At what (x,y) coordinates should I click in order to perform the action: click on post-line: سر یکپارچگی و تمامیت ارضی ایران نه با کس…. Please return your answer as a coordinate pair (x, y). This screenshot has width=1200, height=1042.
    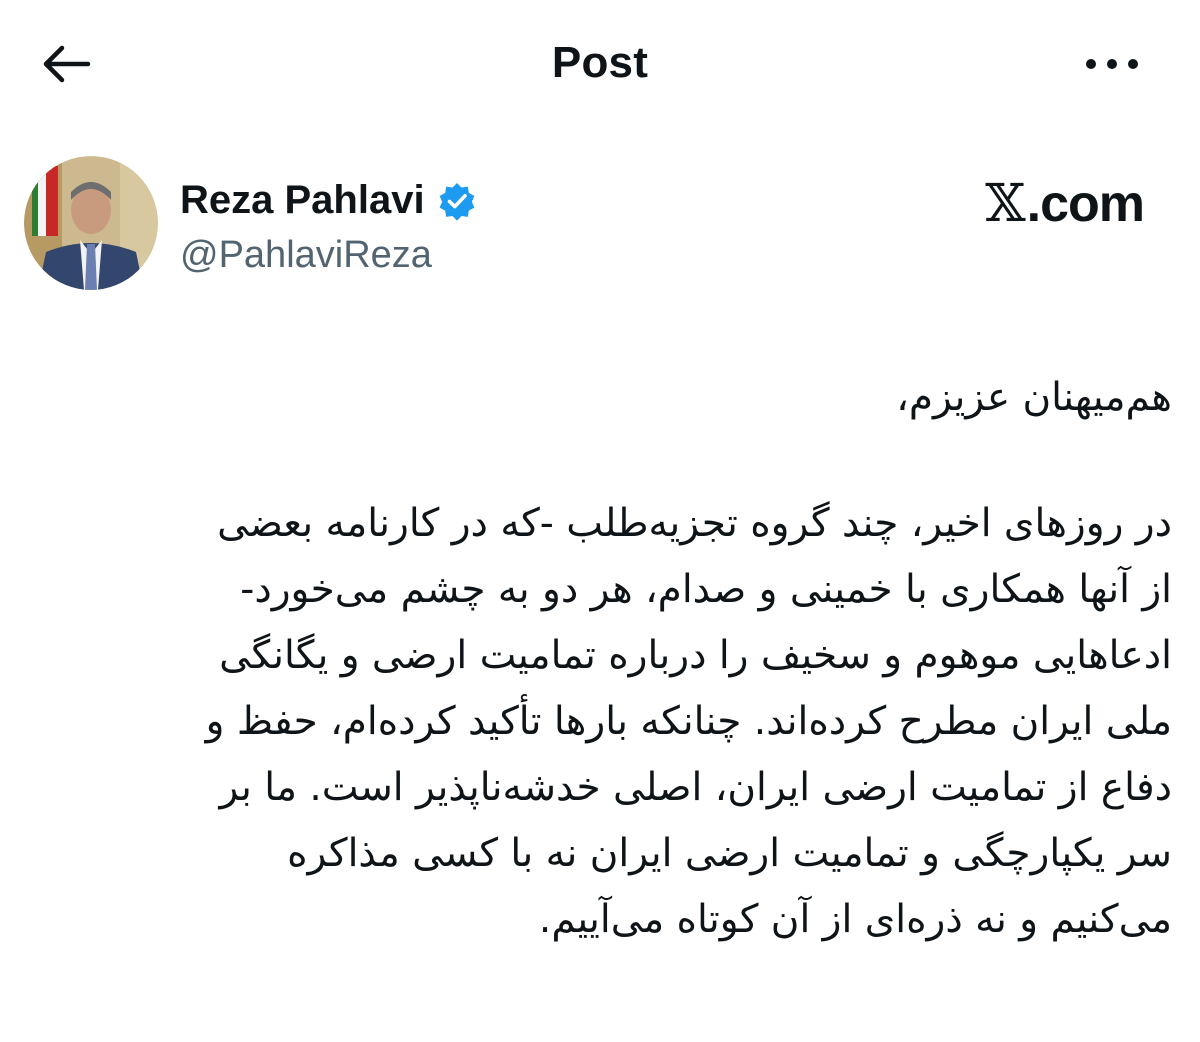
    Looking at the image, I should click on (729, 853).